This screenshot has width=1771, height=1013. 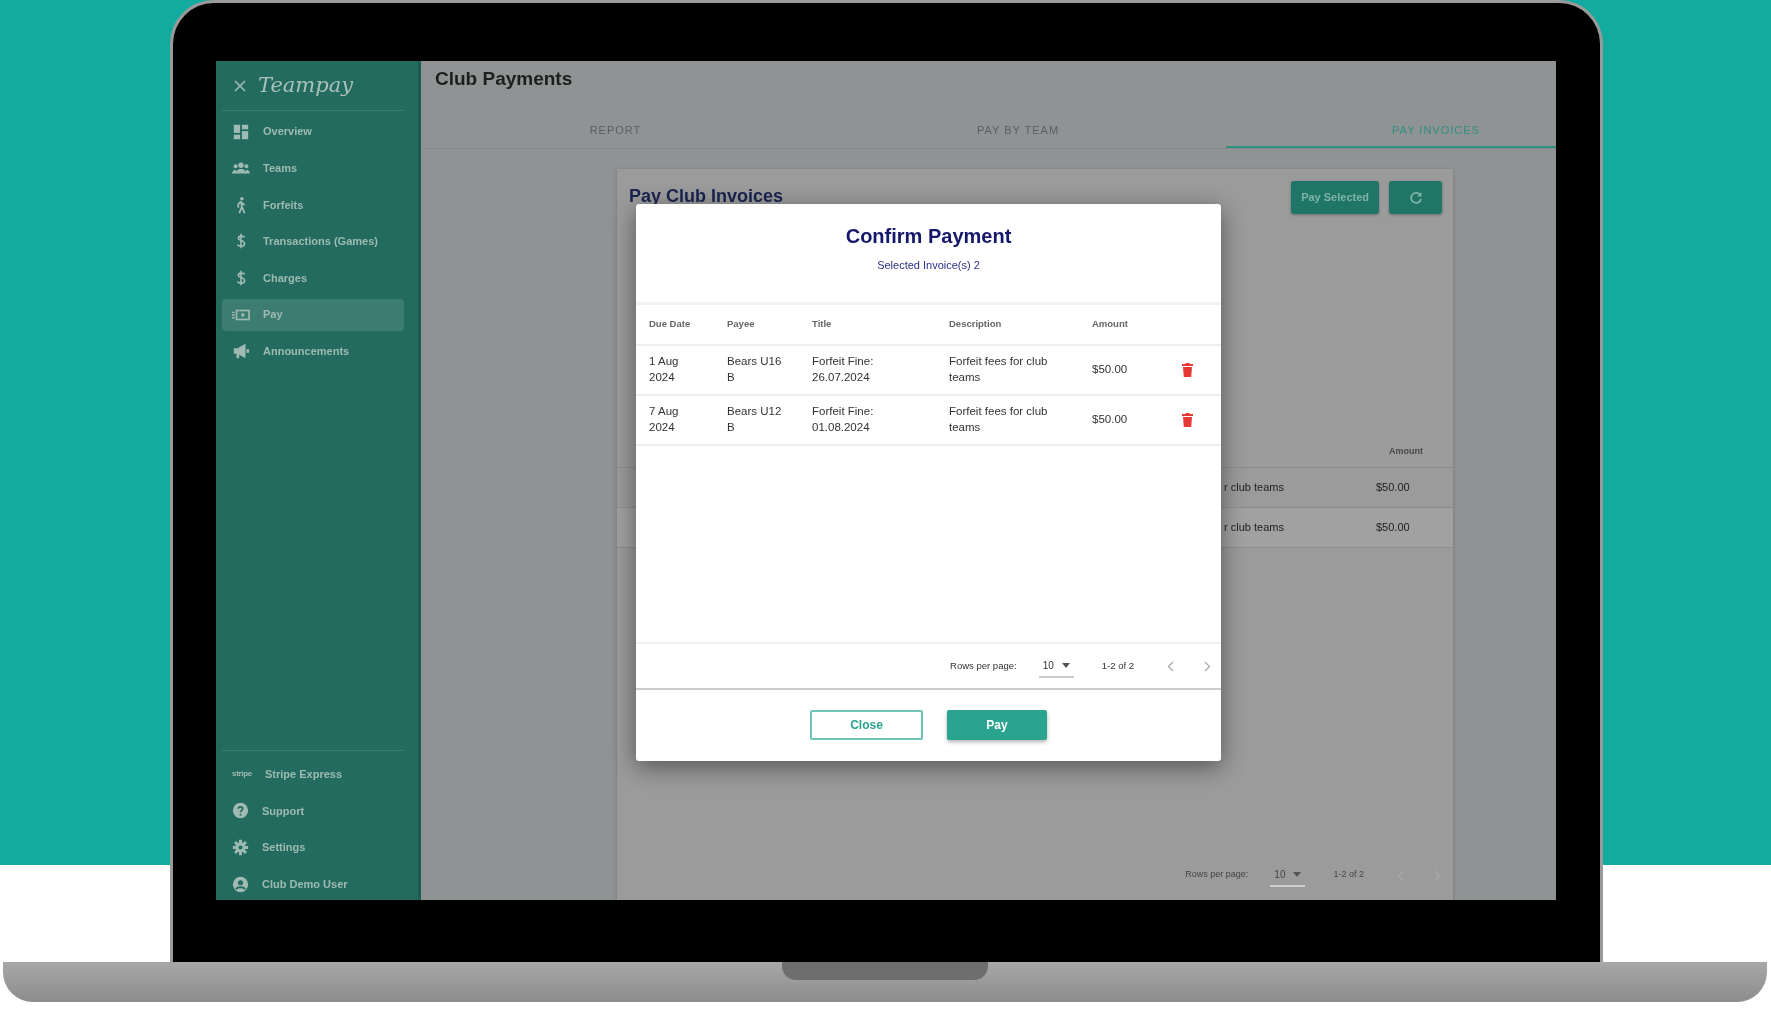 I want to click on page-title: Club Payments, so click(x=504, y=79).